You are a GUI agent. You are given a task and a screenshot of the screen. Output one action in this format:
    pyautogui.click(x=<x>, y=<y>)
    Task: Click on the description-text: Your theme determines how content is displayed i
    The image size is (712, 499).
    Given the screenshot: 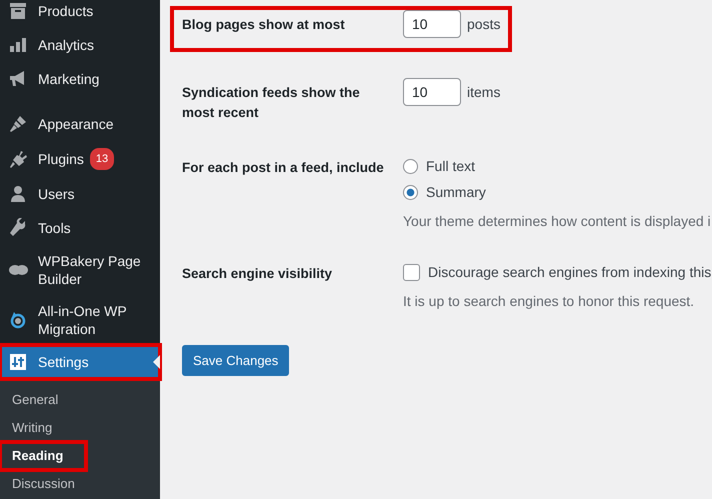 What is the action you would take?
    pyautogui.click(x=557, y=221)
    